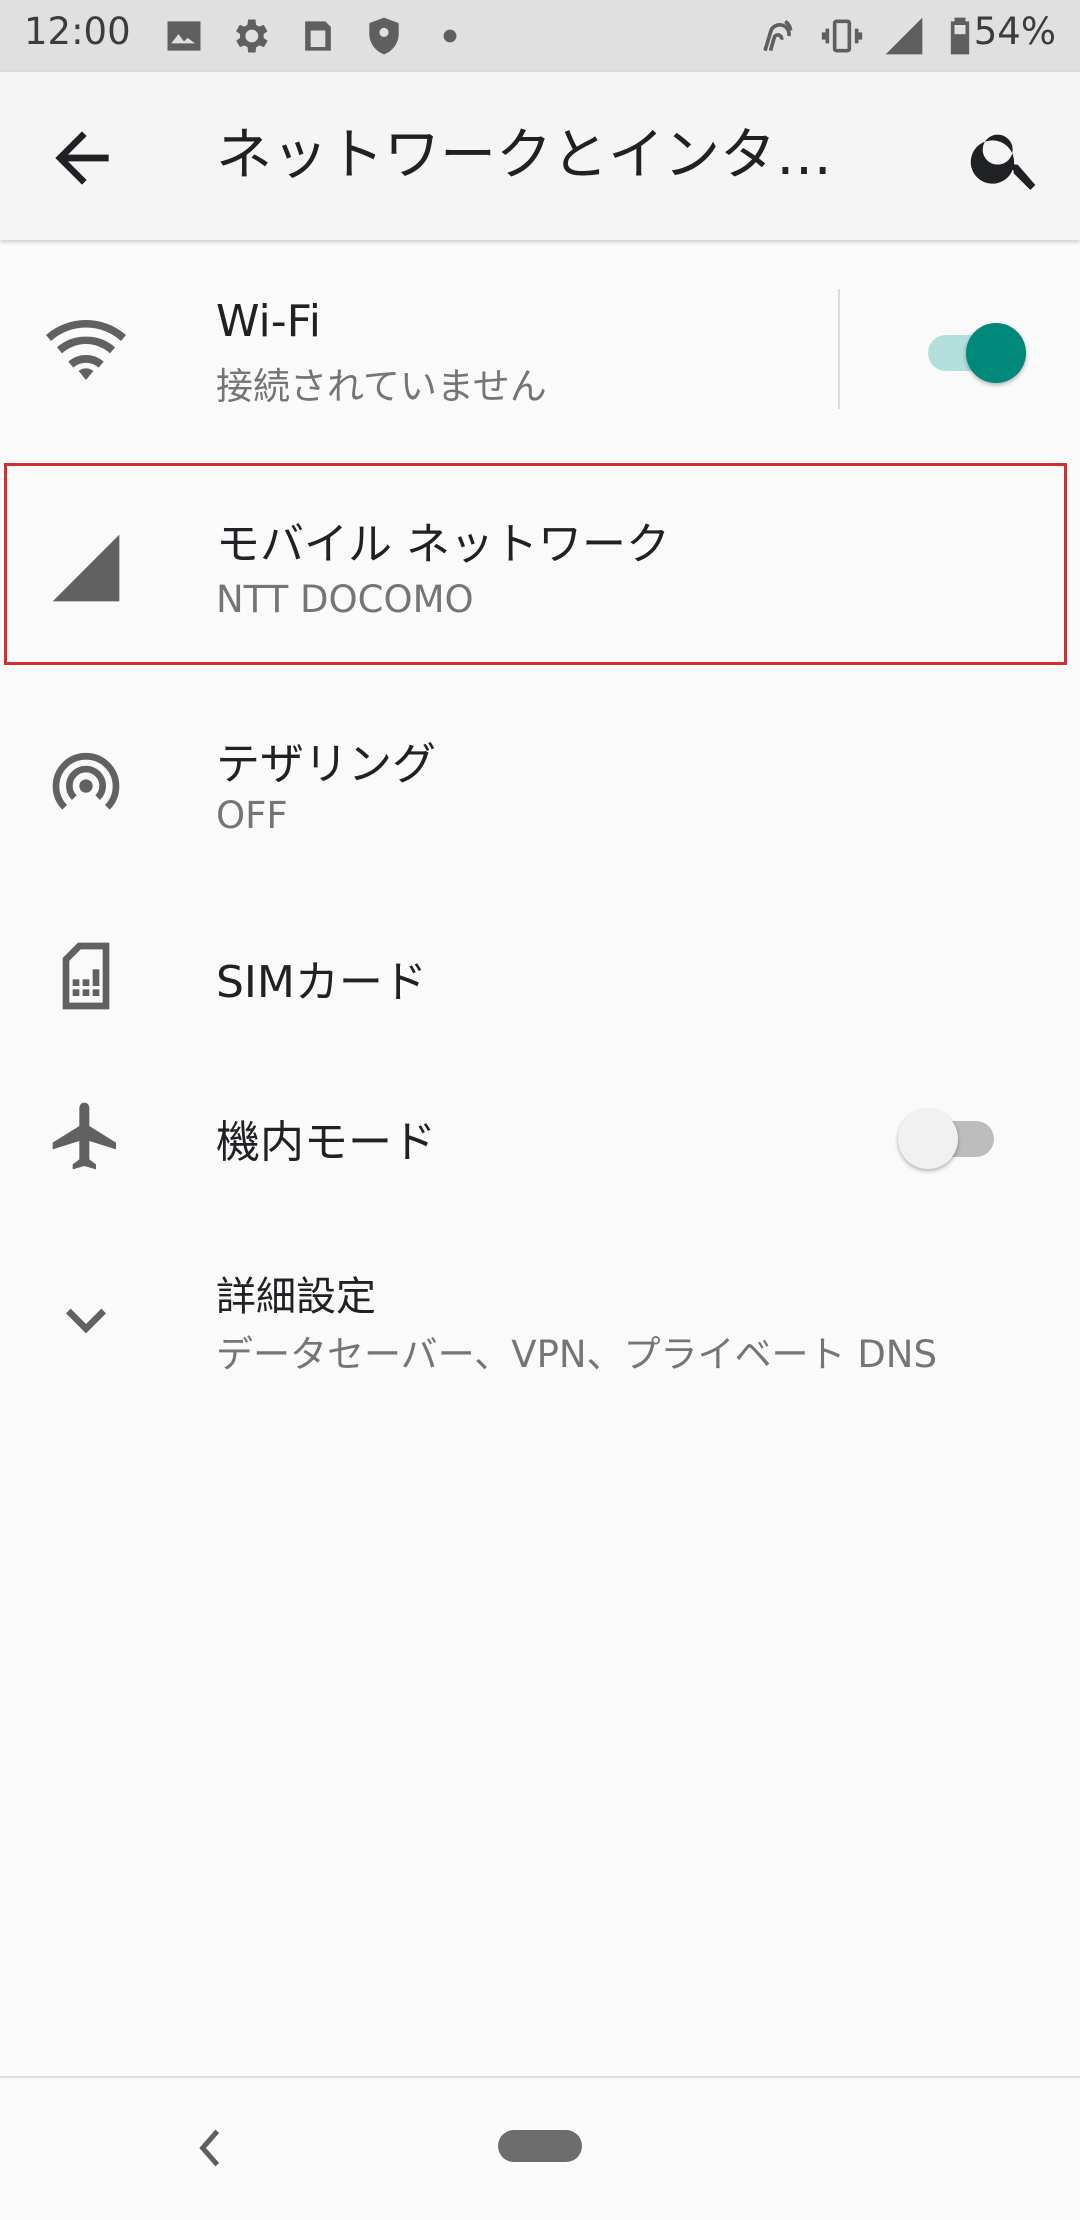 This screenshot has height=2220, width=1080. Describe the element at coordinates (904, 36) in the screenshot. I see `signal-icon` at that location.